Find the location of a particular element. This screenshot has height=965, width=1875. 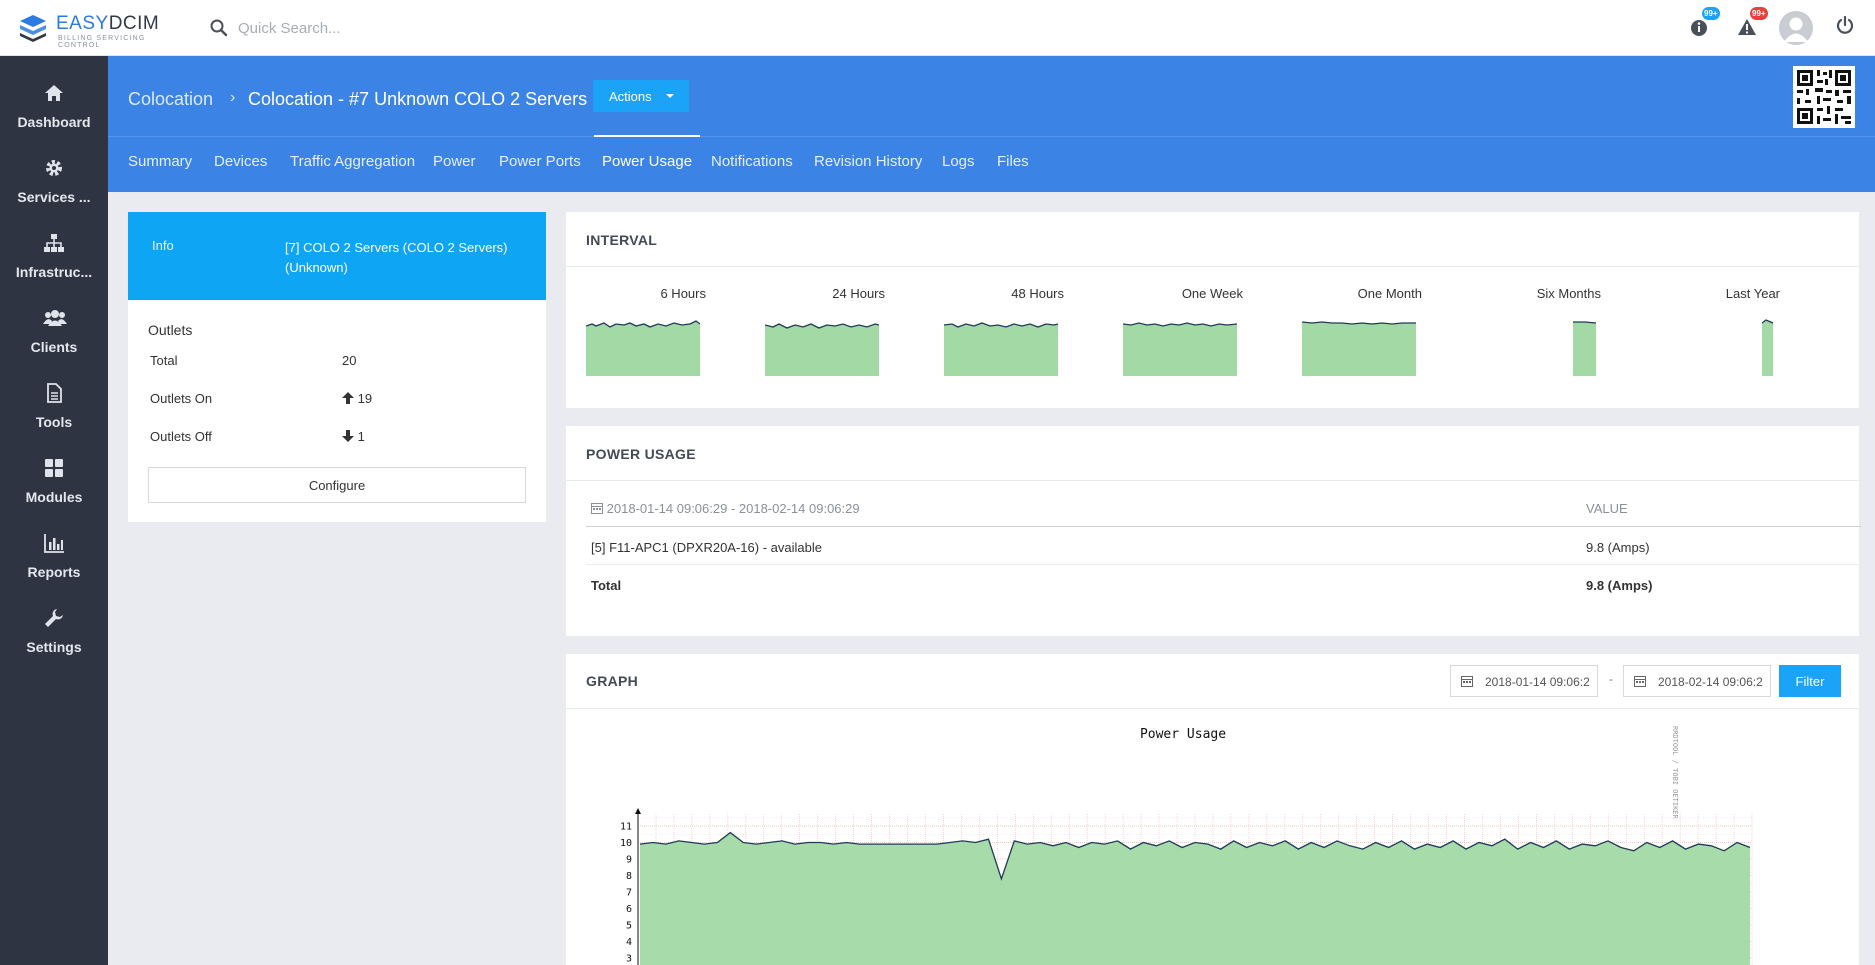

interval-last-year: Last Year is located at coordinates (1740, 331).